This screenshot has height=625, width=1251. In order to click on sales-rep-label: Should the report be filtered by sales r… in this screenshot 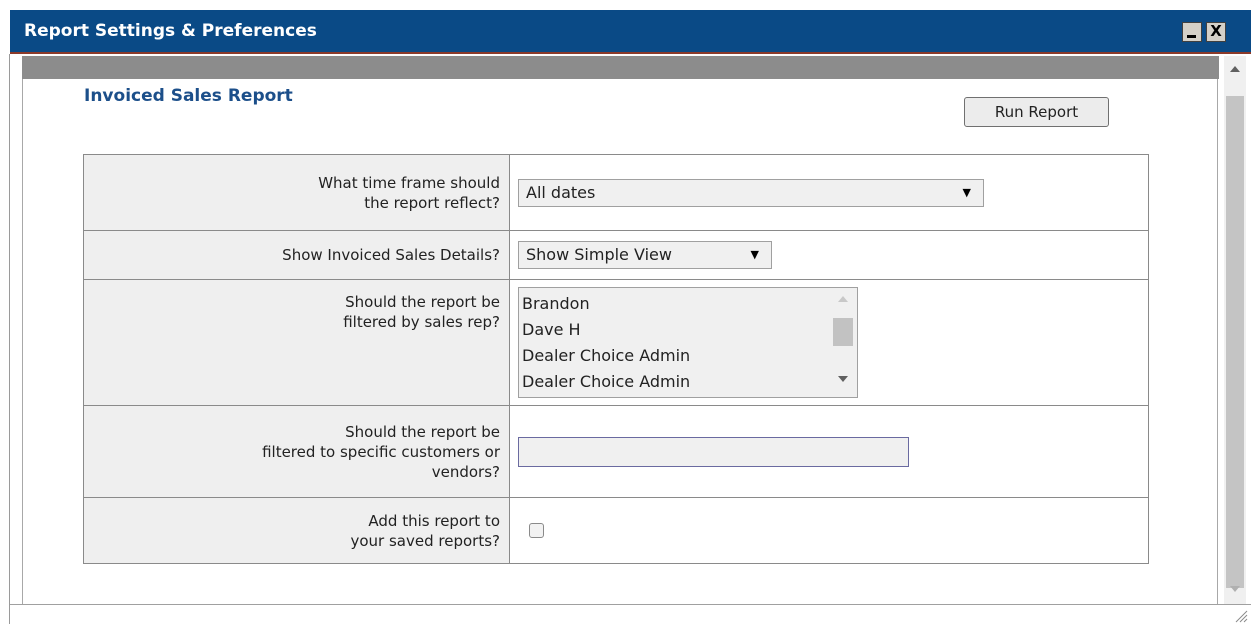, I will do `click(296, 342)`.